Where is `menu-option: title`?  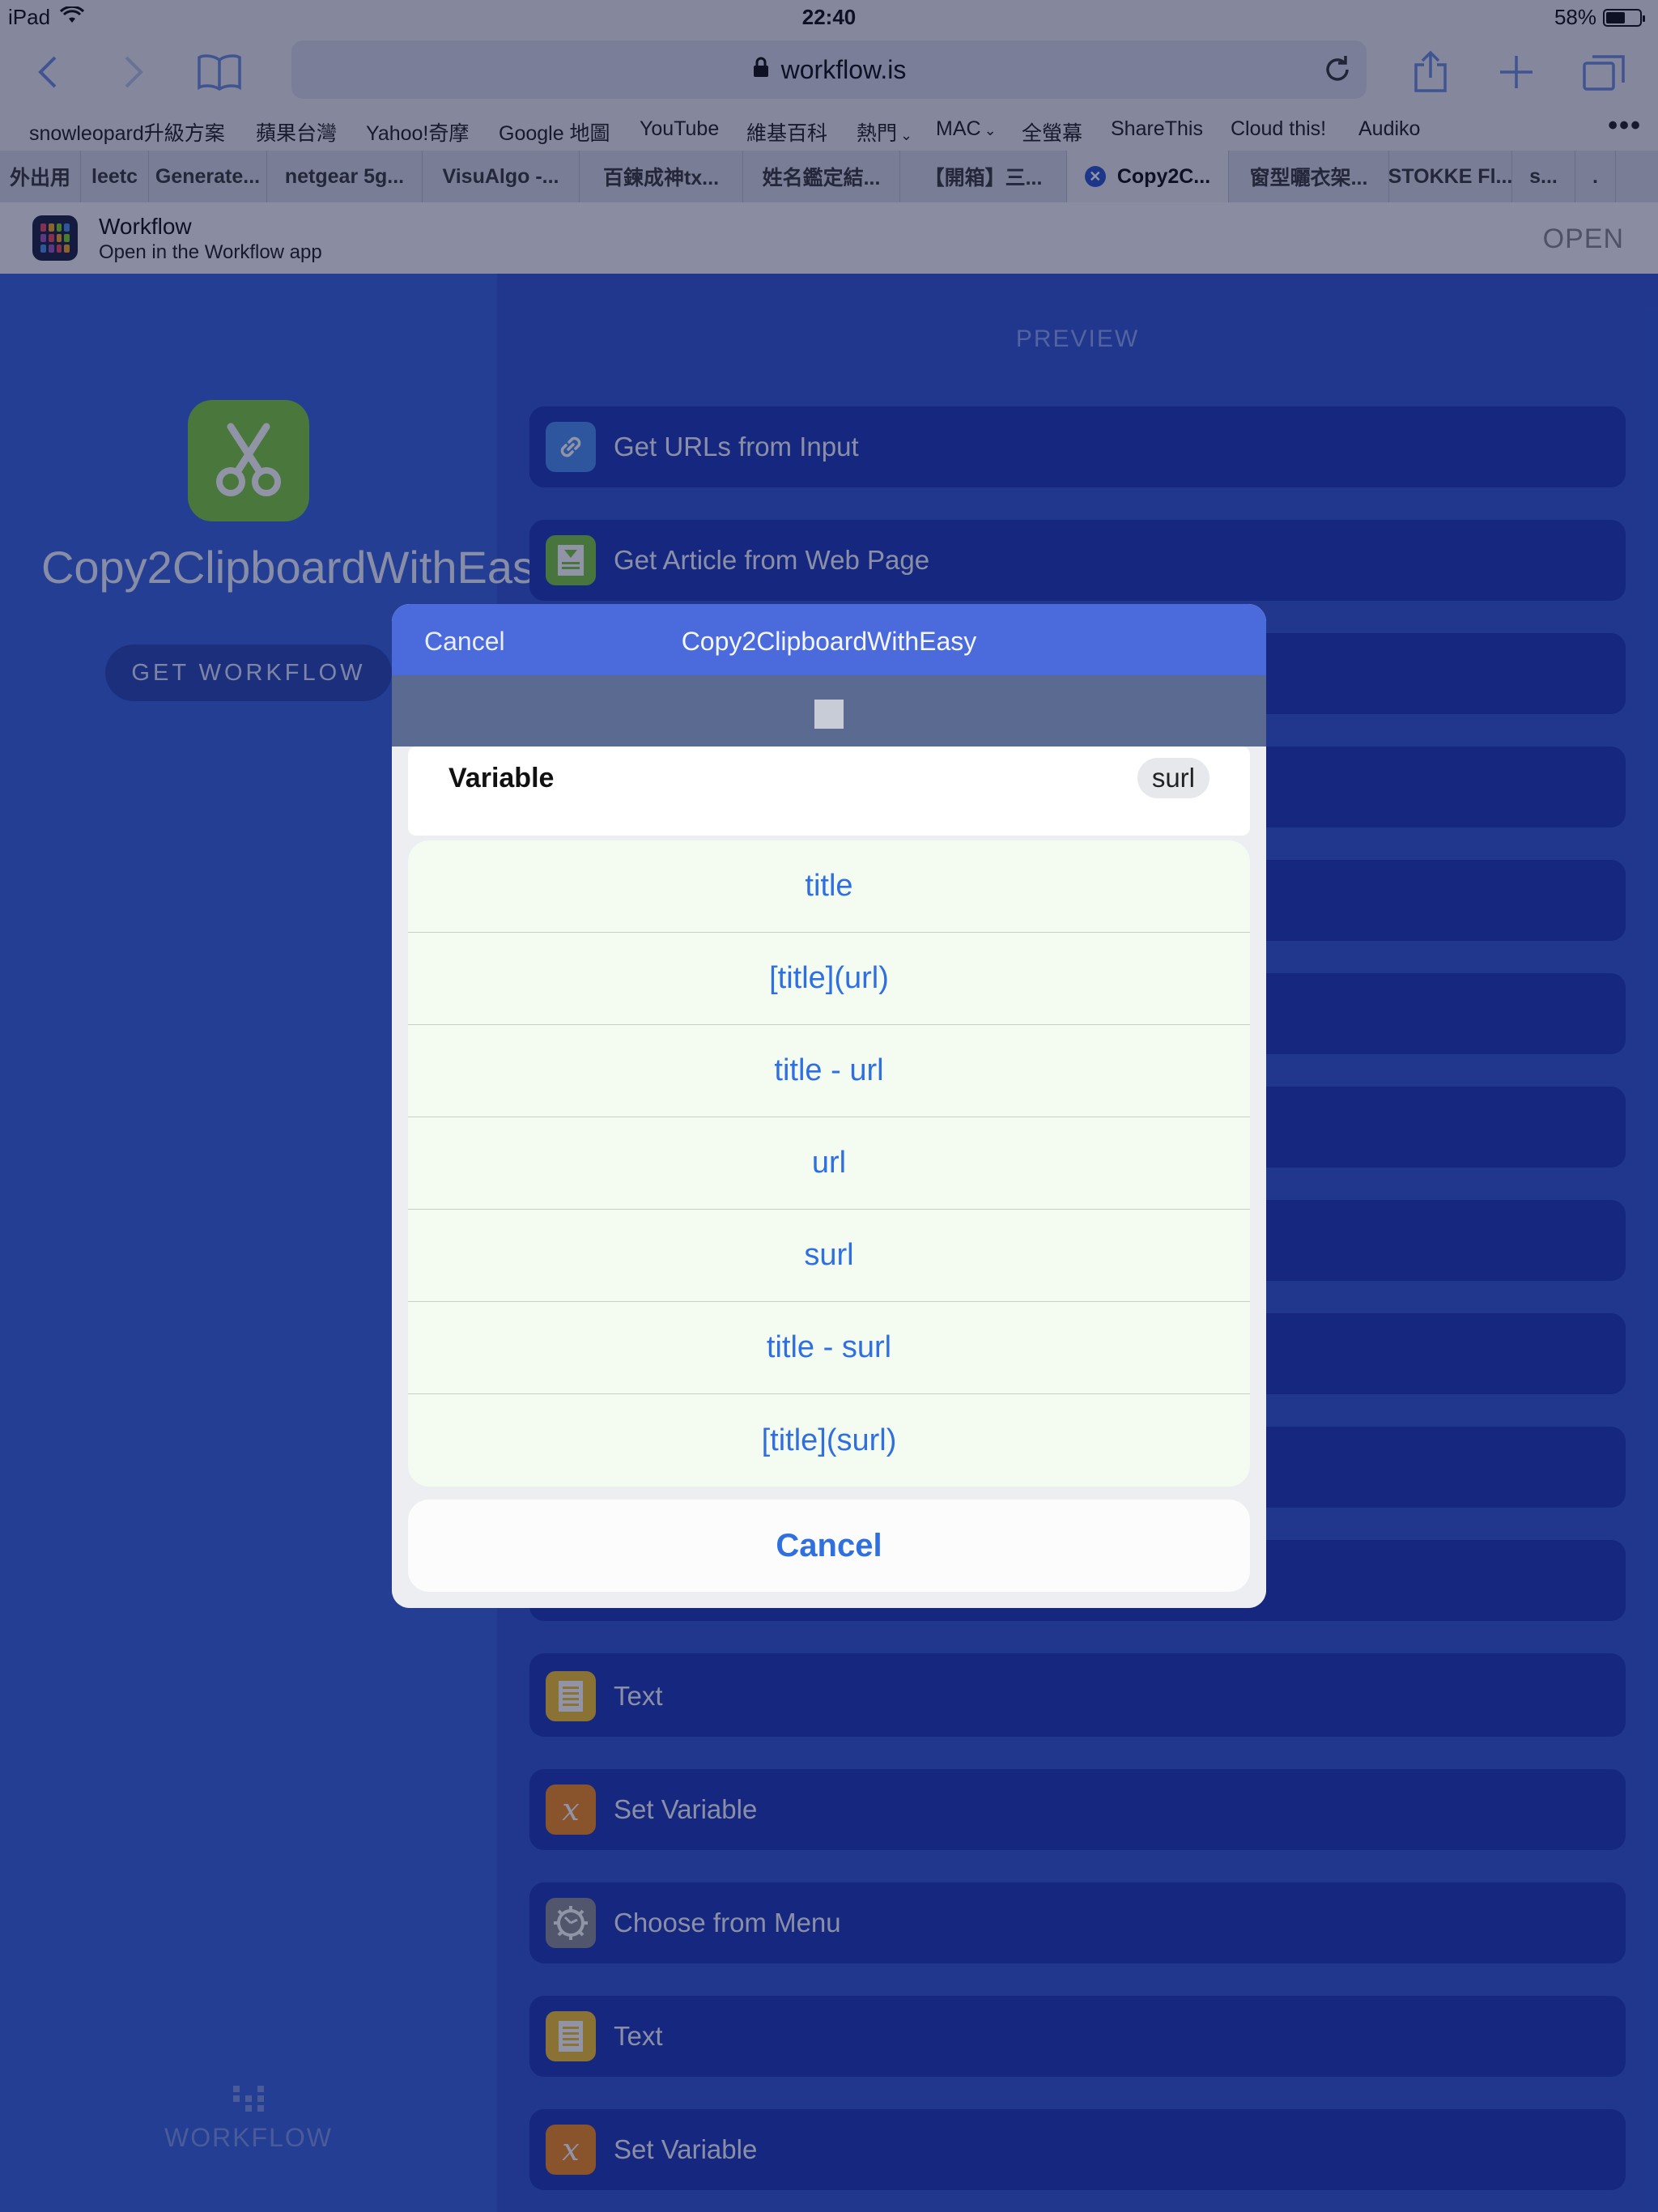 menu-option: title is located at coordinates (829, 886).